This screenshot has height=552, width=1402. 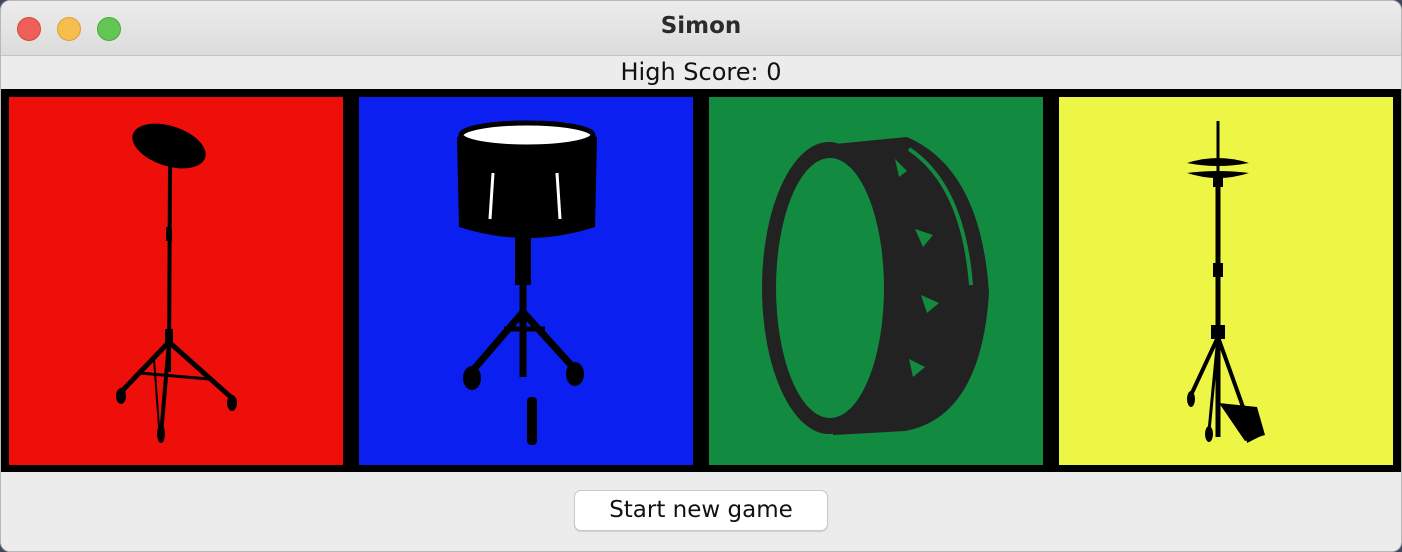 What do you see at coordinates (701, 72) in the screenshot?
I see `high-score-label: High Score: 0` at bounding box center [701, 72].